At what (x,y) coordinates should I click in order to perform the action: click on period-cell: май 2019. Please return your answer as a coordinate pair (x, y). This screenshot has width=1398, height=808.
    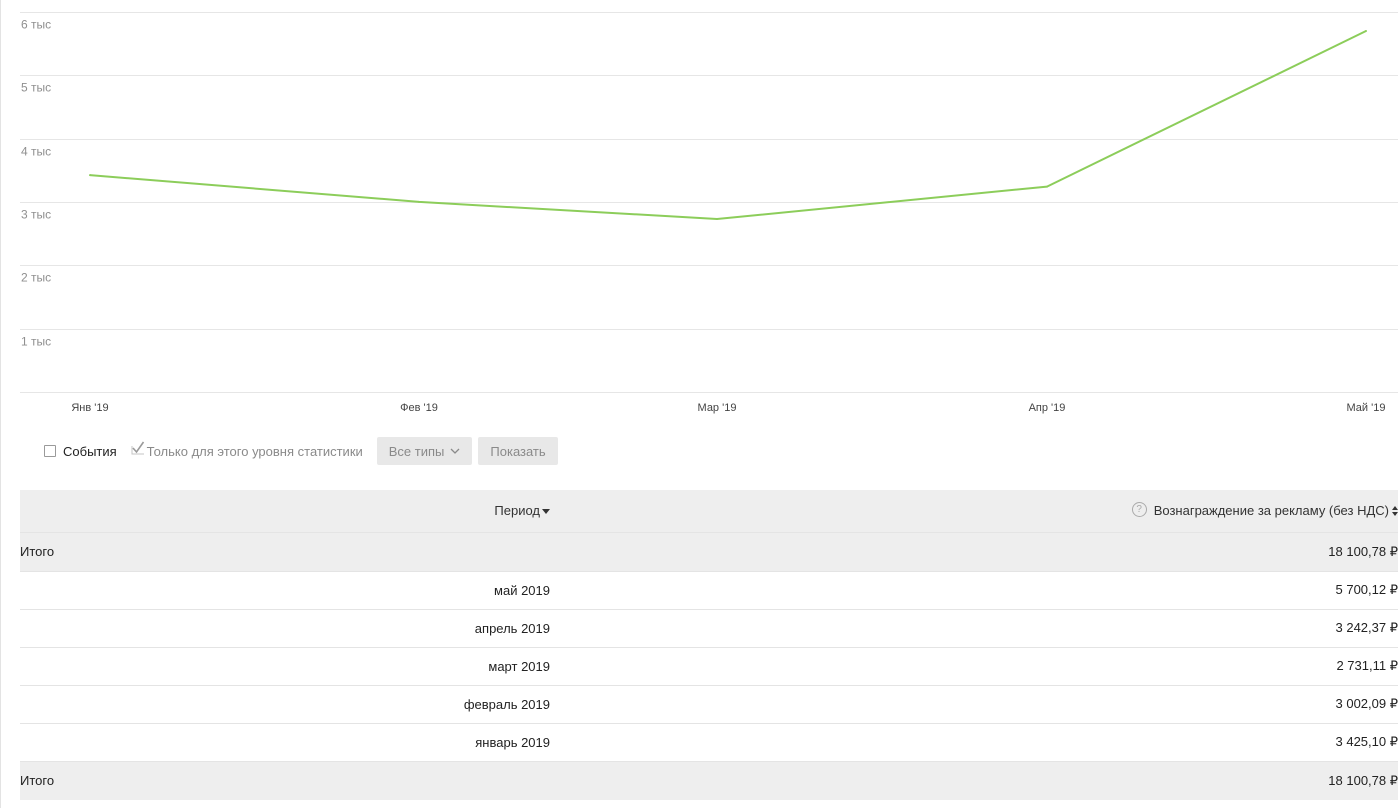
    Looking at the image, I should click on (285, 589).